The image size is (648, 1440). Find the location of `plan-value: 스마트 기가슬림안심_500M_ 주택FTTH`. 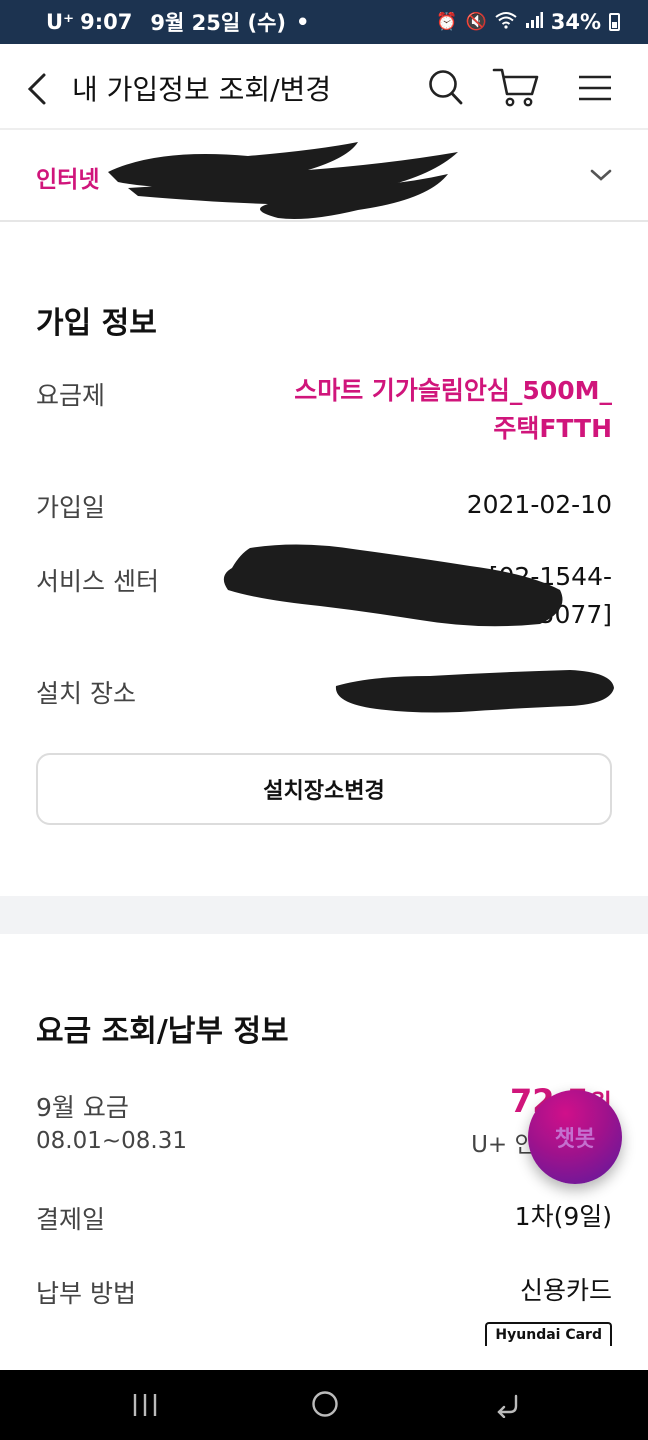

plan-value: 스마트 기가슬림안심_500M_ 주택FTTH is located at coordinates (453, 409).